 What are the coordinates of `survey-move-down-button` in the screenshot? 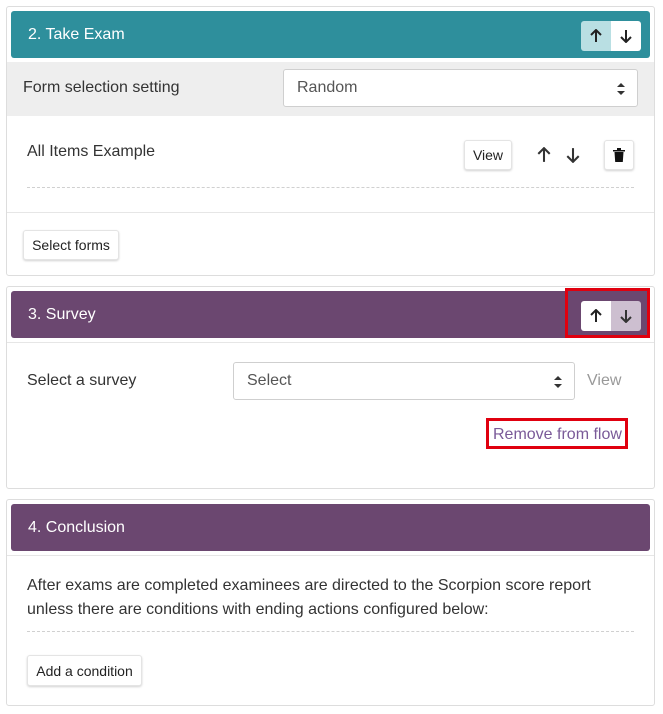 It's located at (626, 316).